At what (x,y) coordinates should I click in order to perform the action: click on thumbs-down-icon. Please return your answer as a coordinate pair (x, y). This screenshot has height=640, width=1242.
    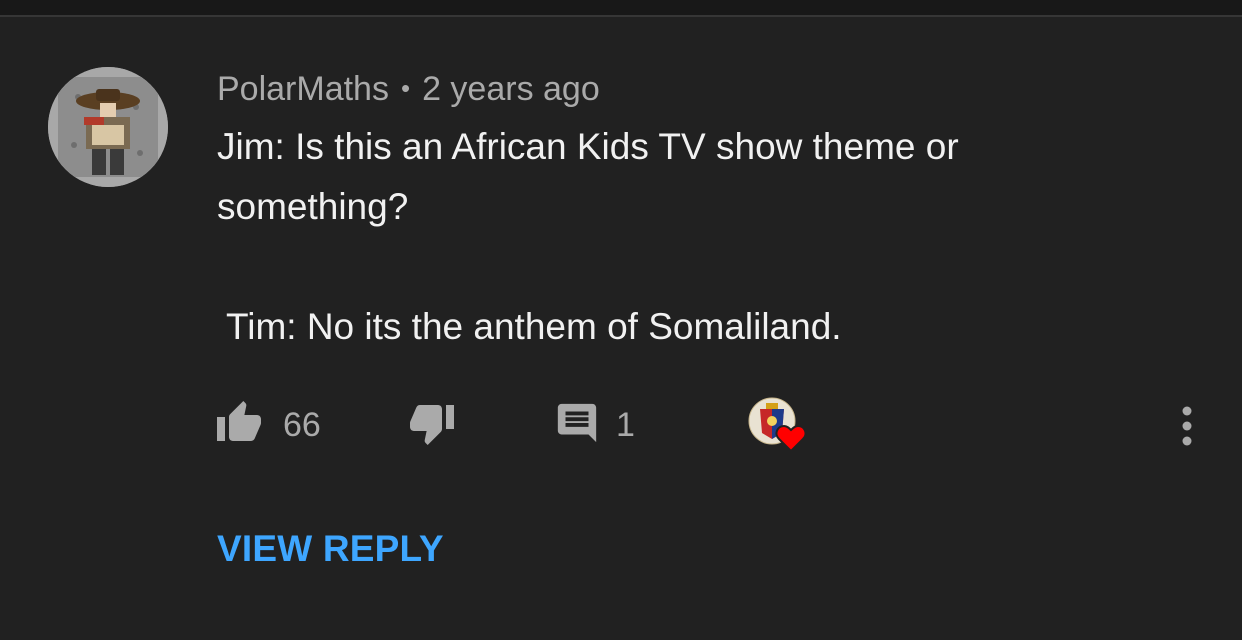
    Looking at the image, I should click on (432, 425).